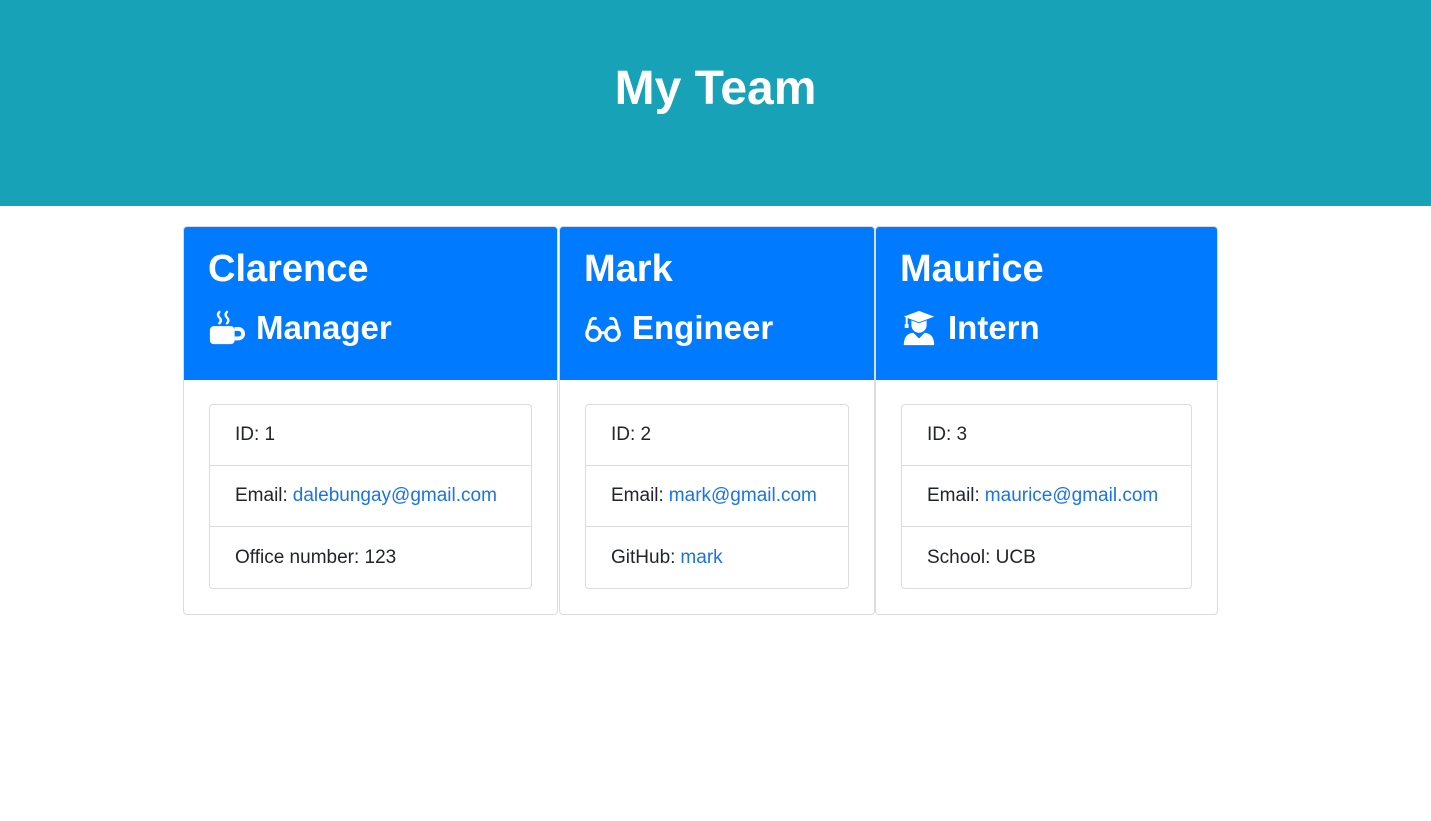  Describe the element at coordinates (701, 558) in the screenshot. I see `github-link: mark` at that location.